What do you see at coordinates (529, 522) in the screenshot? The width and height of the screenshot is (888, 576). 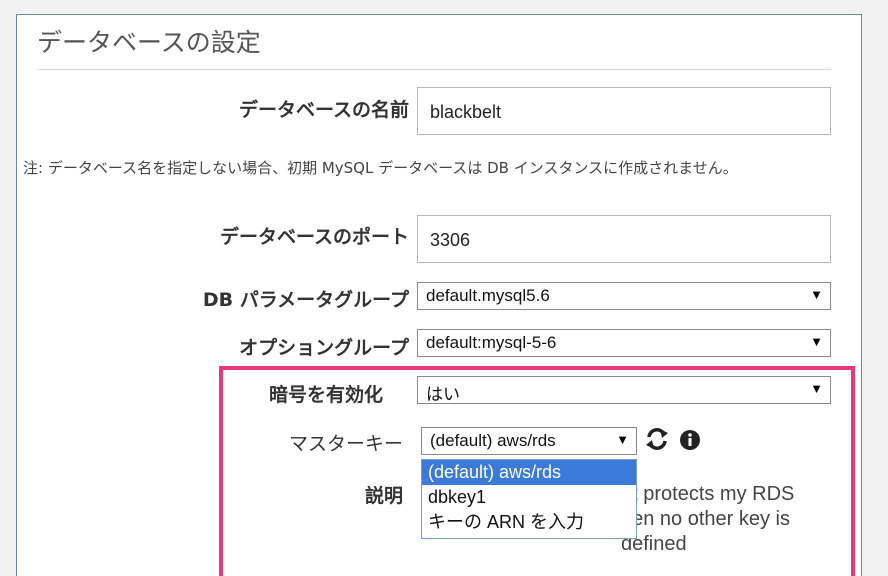 I see `master-key-option-arn: キーの ARN を入力` at bounding box center [529, 522].